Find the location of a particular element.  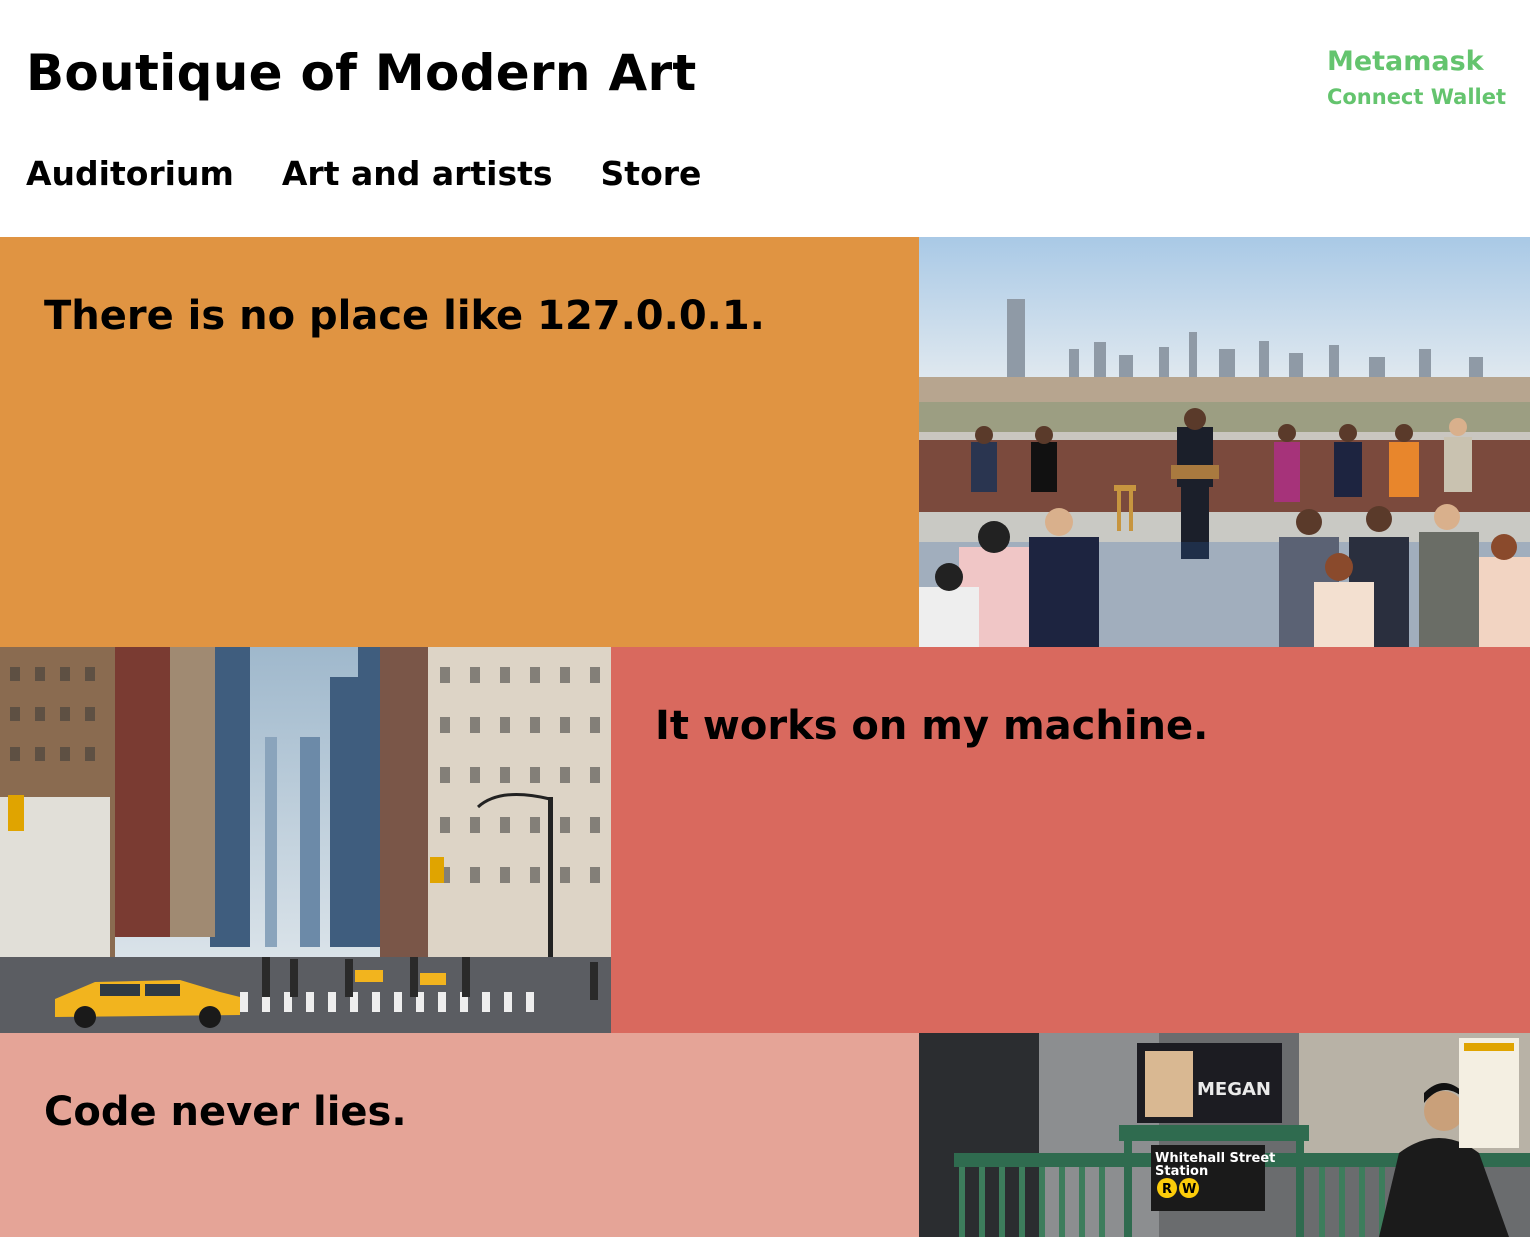

quote-text: Code never lies. is located at coordinates (225, 1112).